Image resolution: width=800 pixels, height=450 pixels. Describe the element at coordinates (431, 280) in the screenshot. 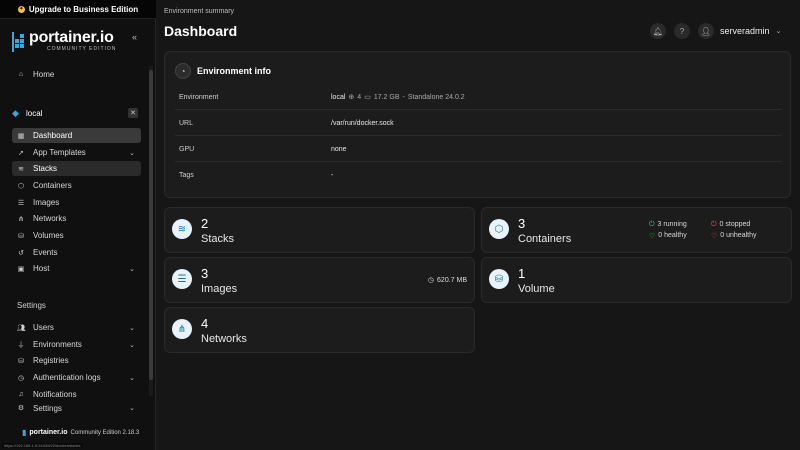

I see `pie-chart-icon: ◷` at that location.